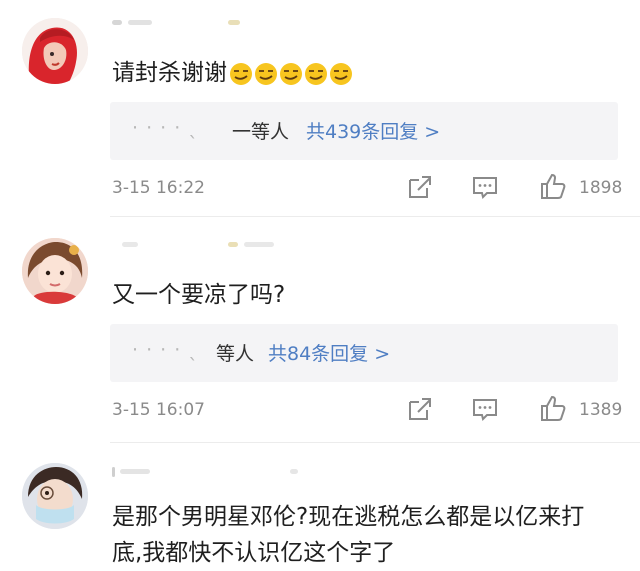 The height and width of the screenshot is (571, 640). What do you see at coordinates (375, 216) in the screenshot?
I see `divider` at bounding box center [375, 216].